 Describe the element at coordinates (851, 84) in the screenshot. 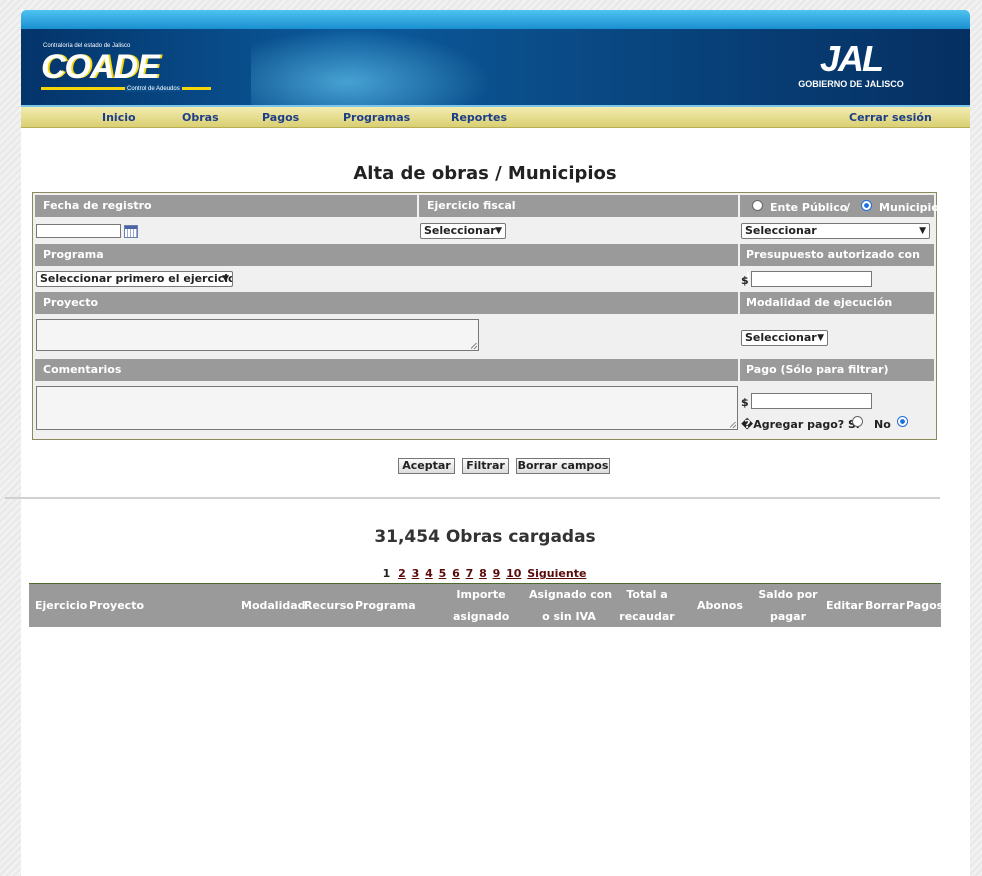

I see `jal-logo-subtitle: GOBIERNO DE JALISCO` at that location.